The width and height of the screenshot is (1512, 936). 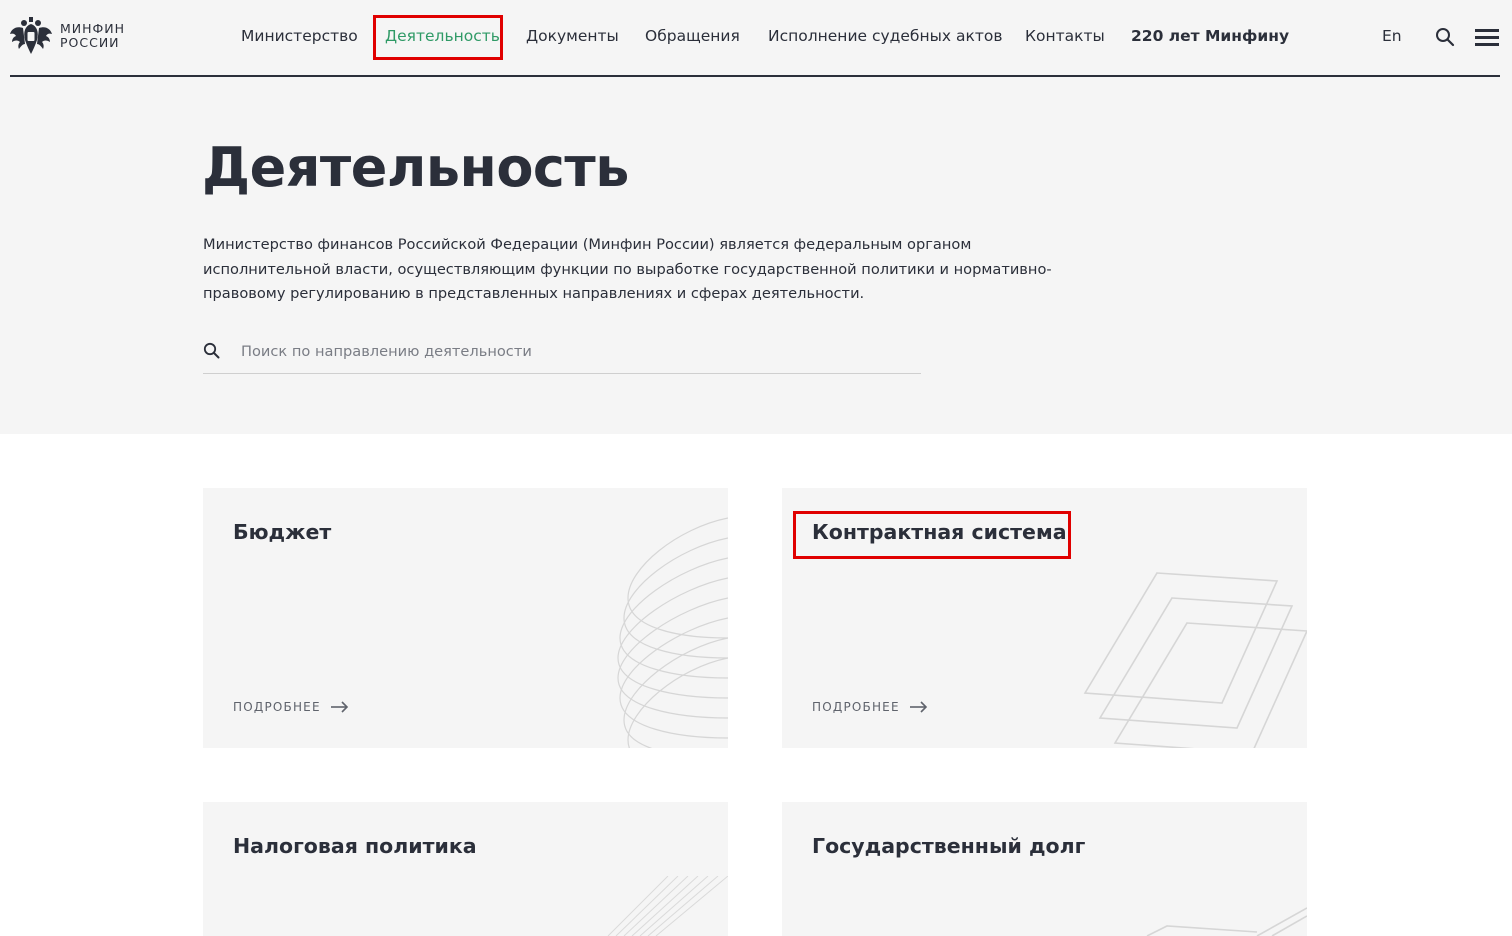 I want to click on nav-item-court-acts: Исполнение судебных актов, so click(x=885, y=36).